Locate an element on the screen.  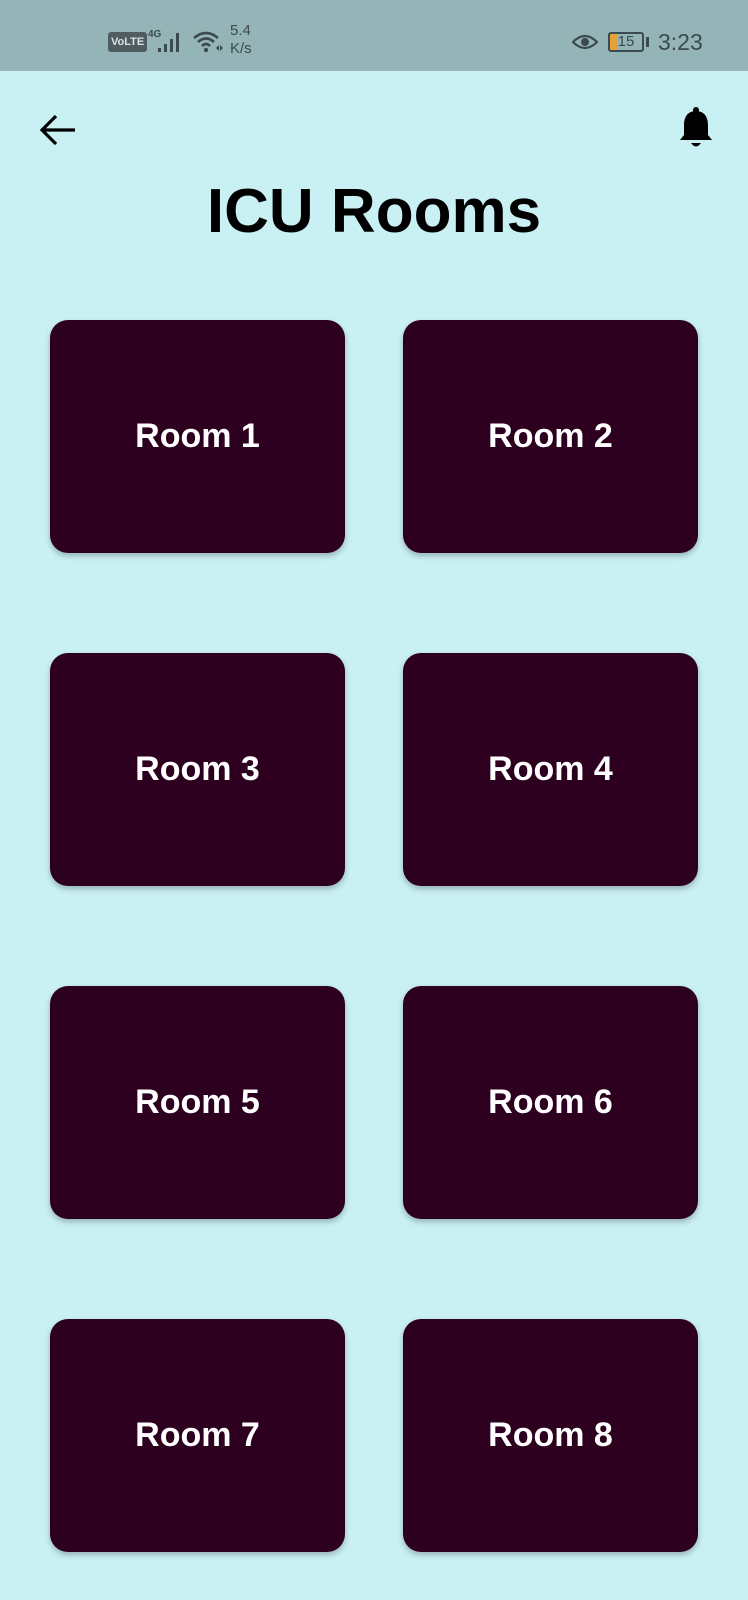
notification-button is located at coordinates (696, 128).